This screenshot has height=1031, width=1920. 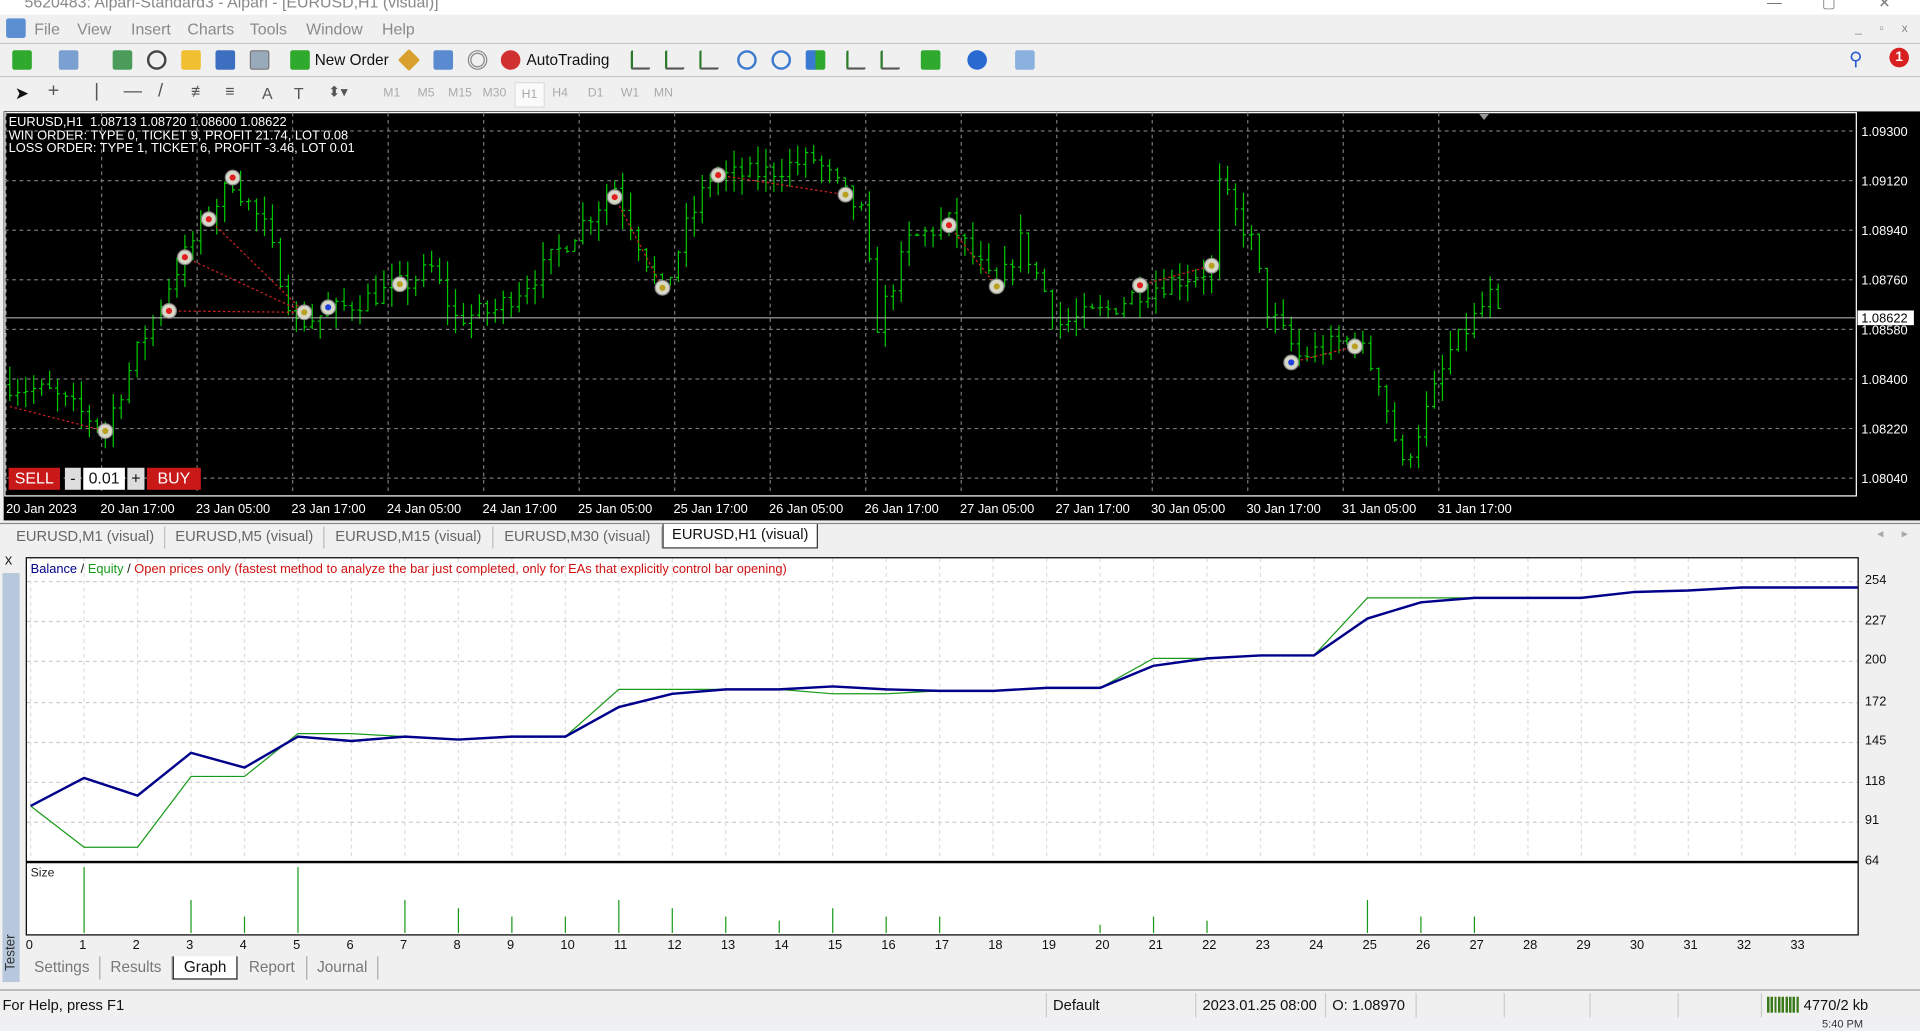 What do you see at coordinates (1884, 5) in the screenshot?
I see `close-window-button: ✕` at bounding box center [1884, 5].